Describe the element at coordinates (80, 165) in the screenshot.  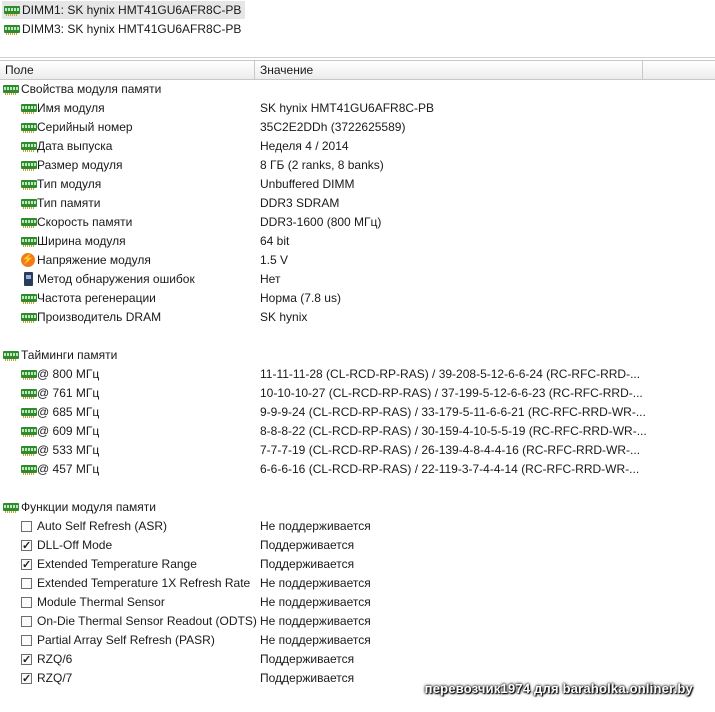
I see `property-field: Размер модуля` at that location.